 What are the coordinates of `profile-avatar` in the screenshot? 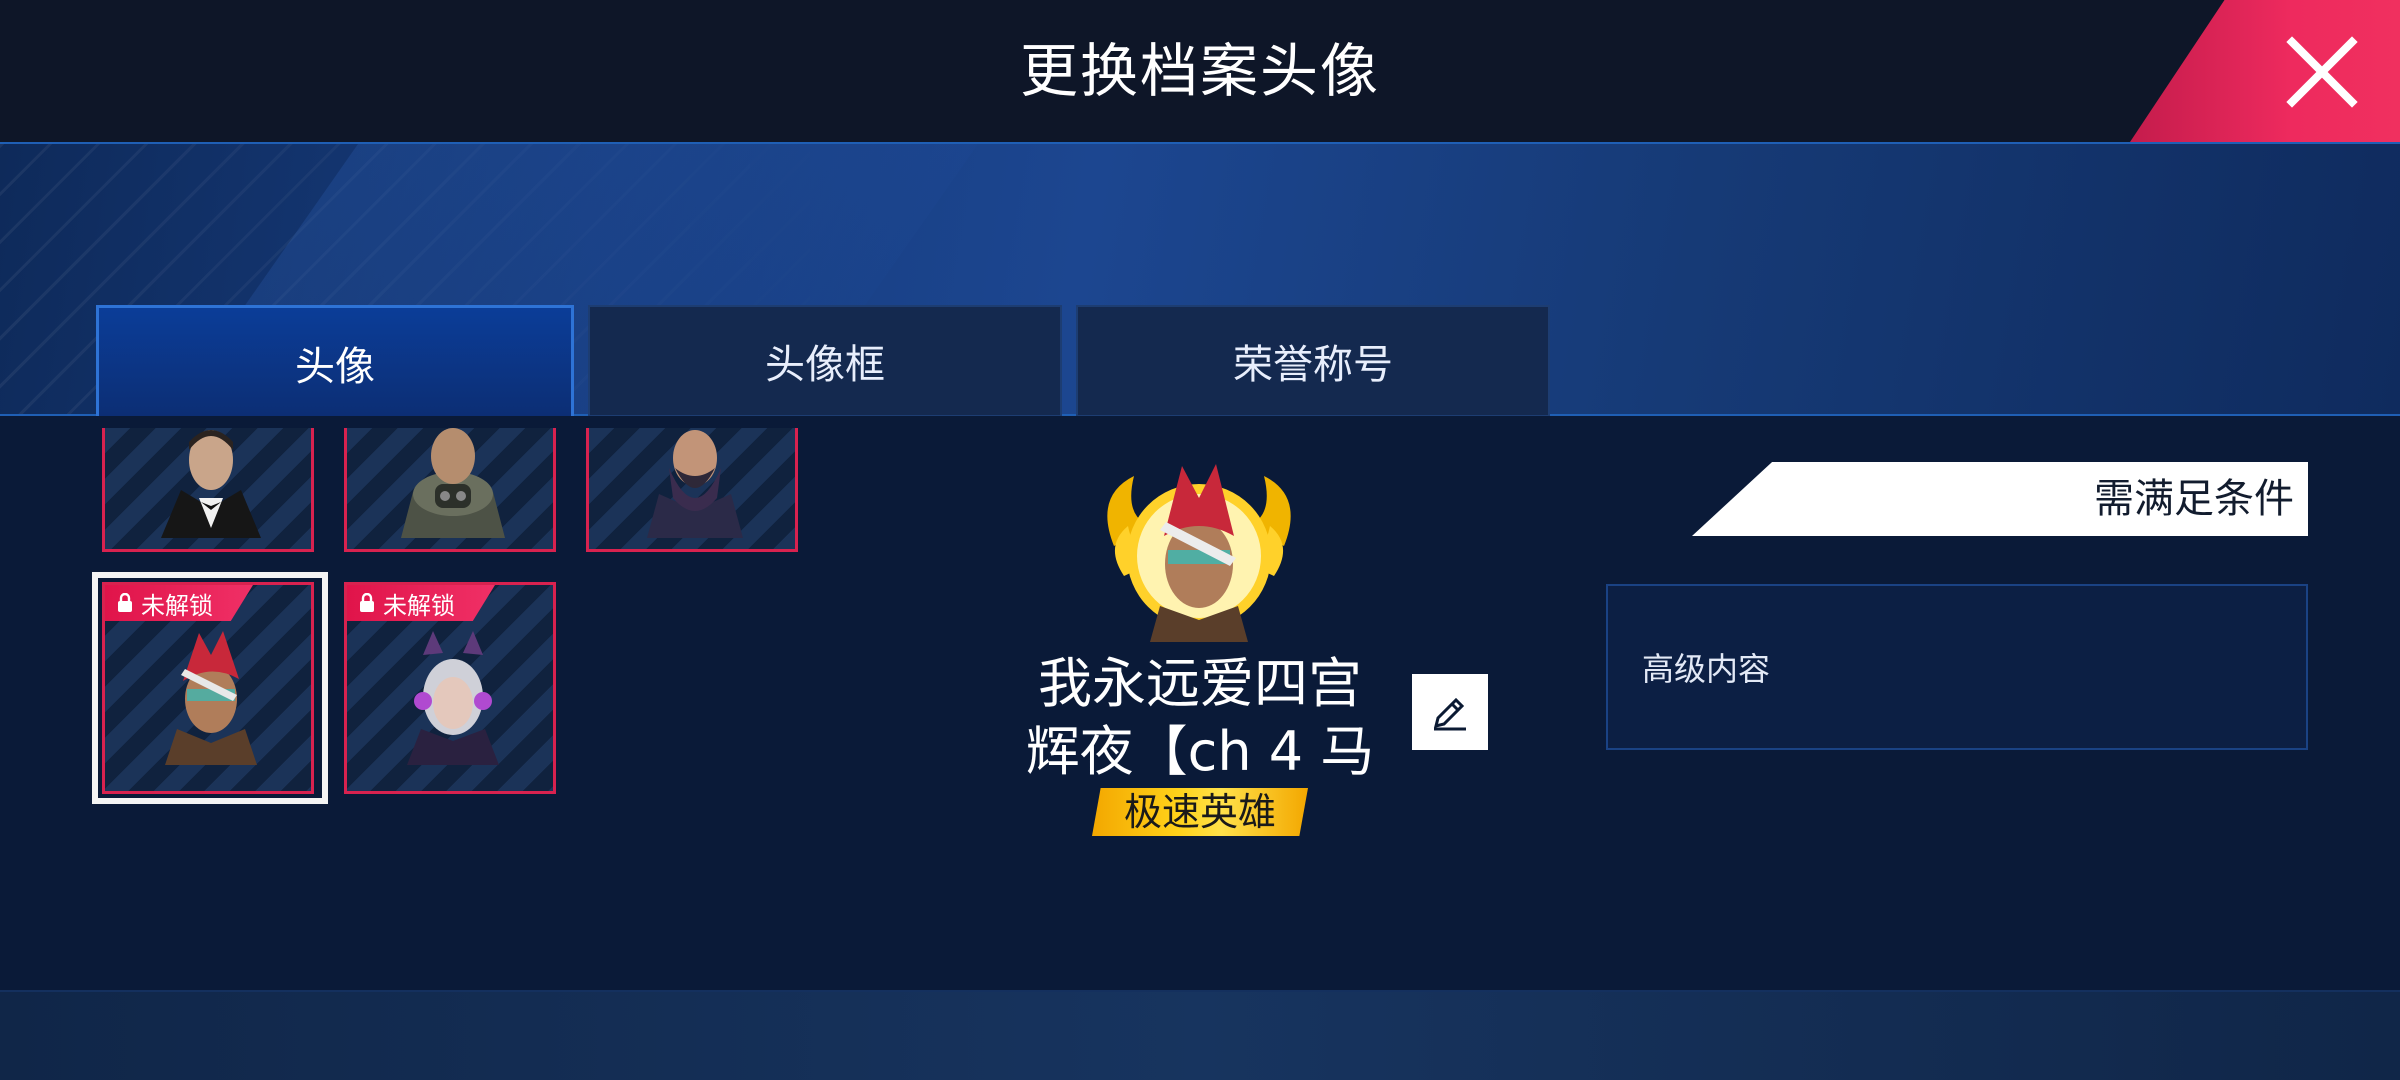 It's located at (1199, 553).